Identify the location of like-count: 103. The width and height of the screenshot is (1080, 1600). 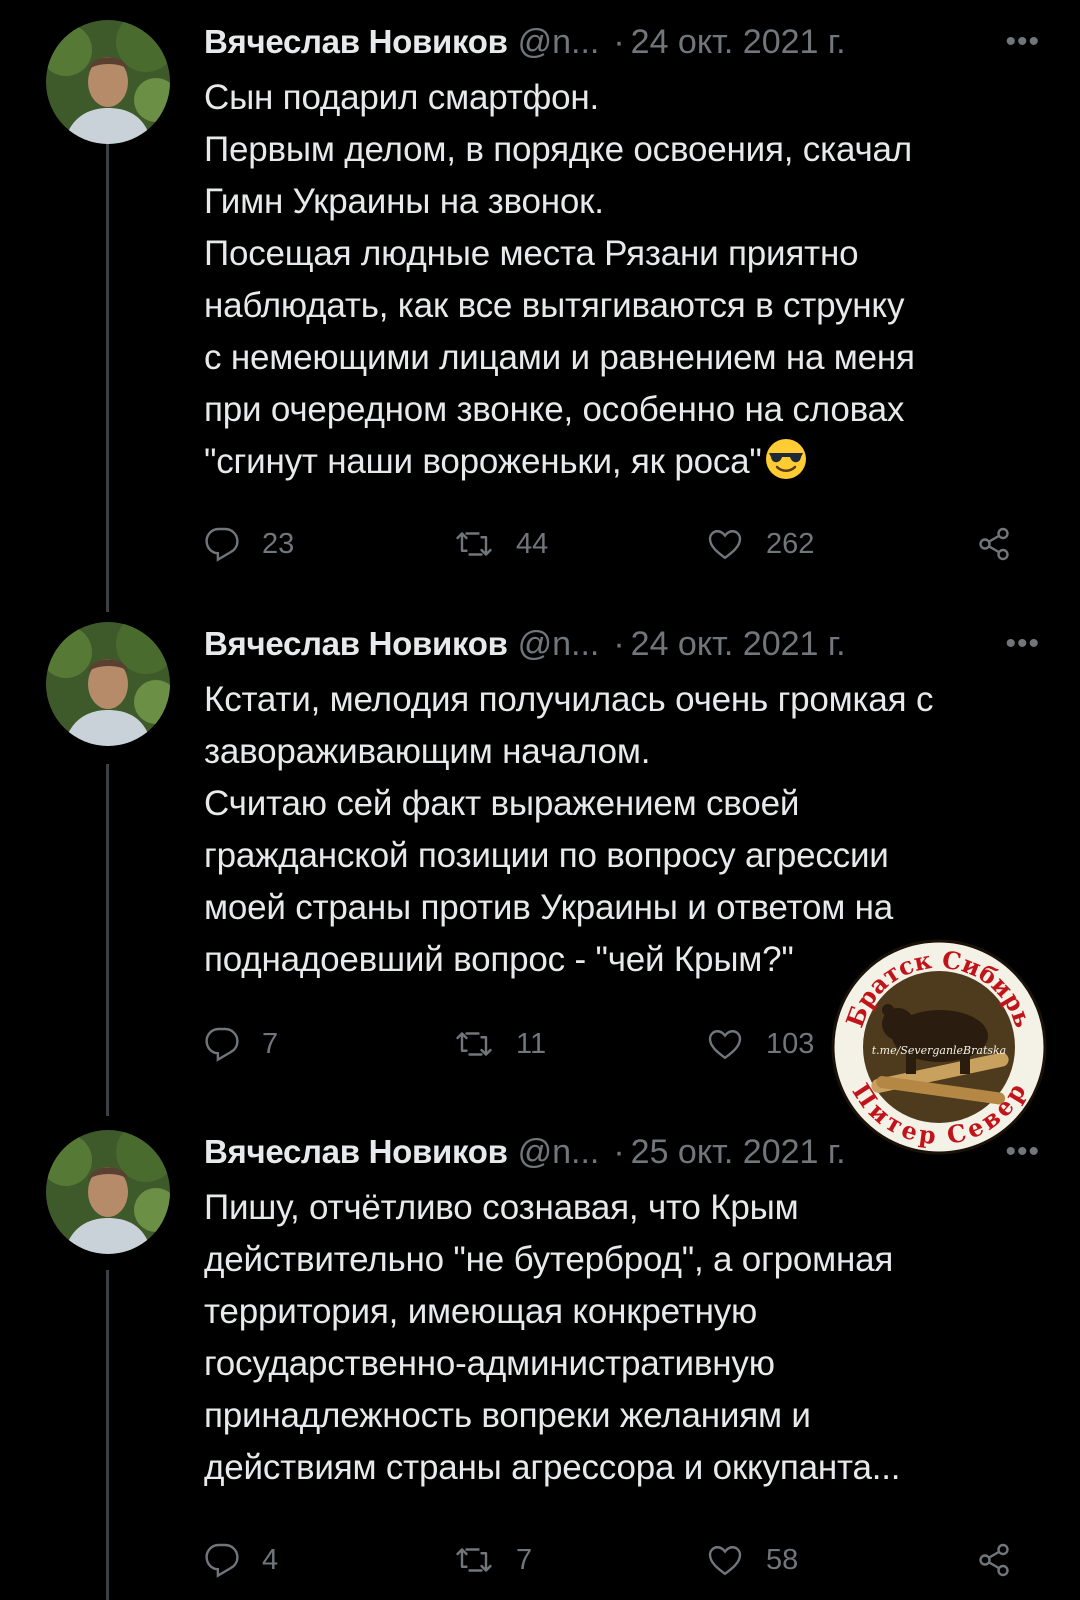
(790, 1043).